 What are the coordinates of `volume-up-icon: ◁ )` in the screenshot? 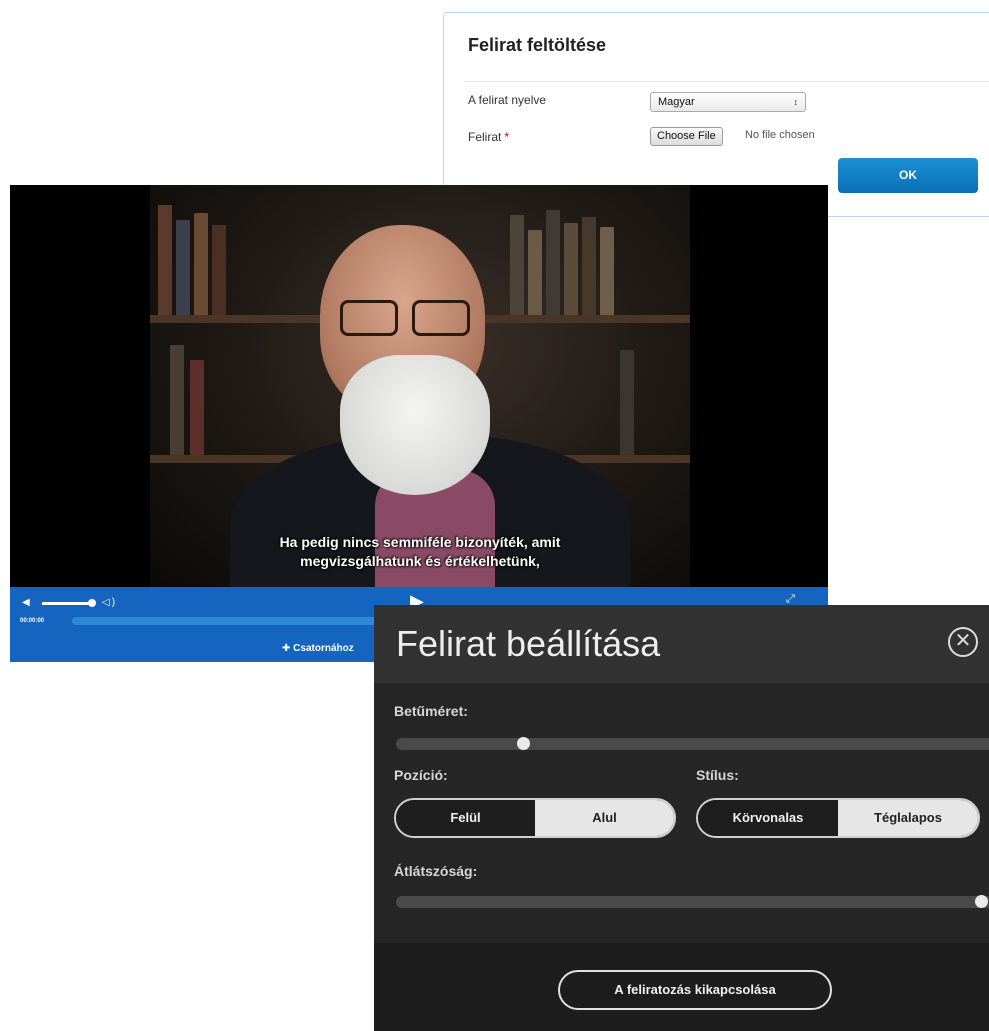 It's located at (108, 602).